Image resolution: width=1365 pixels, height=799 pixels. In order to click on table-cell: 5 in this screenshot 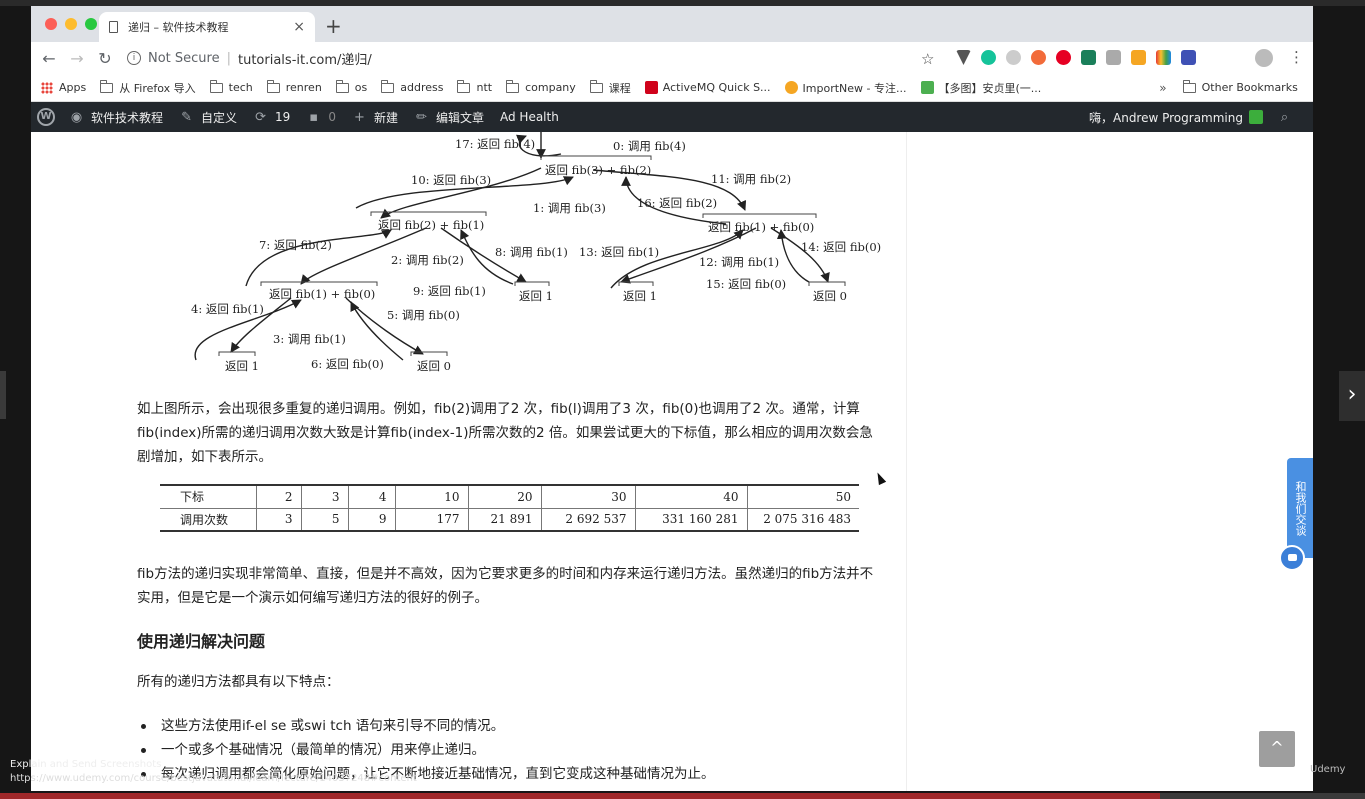, I will do `click(324, 519)`.